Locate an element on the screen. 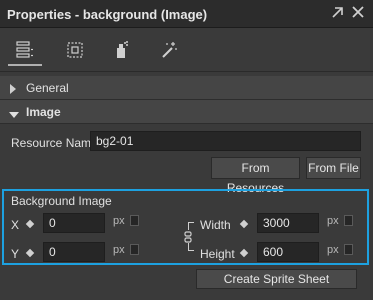 The width and height of the screenshot is (373, 300). section-general-header: General is located at coordinates (186, 88).